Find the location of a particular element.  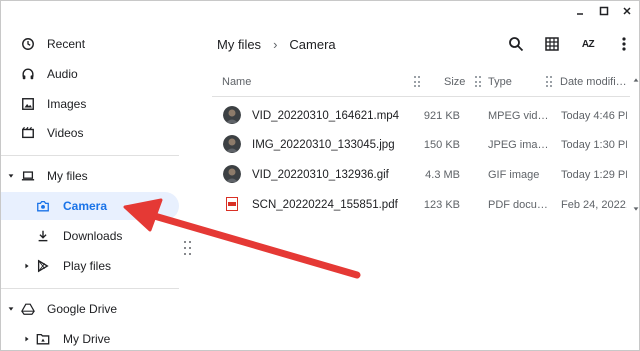

chevron-right-icon: › is located at coordinates (275, 44).